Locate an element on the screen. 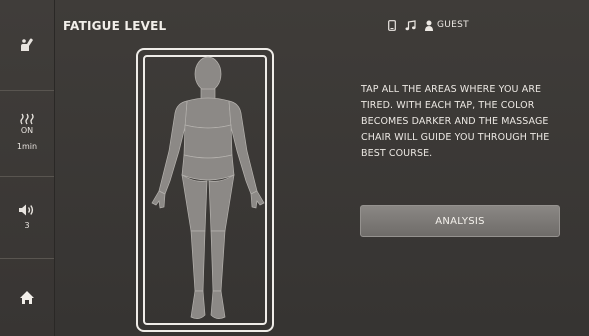 This screenshot has width=589, height=336. body-right-hand is located at coordinates (257, 199).